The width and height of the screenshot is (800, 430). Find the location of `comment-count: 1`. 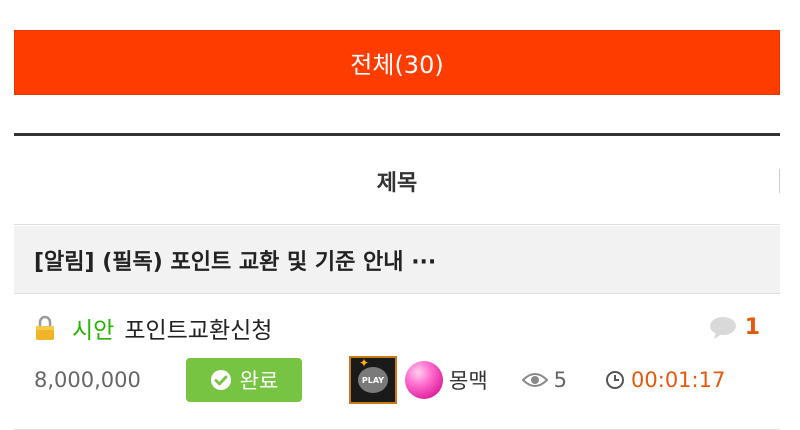

comment-count: 1 is located at coordinates (734, 327).